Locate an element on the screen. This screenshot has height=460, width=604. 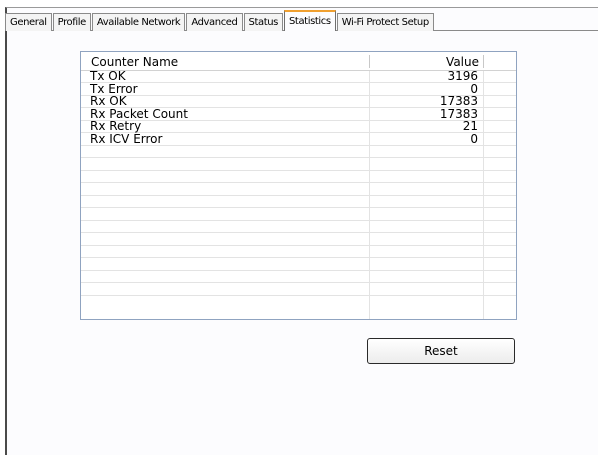
table-row: Tx OK 3196 is located at coordinates (298, 76).